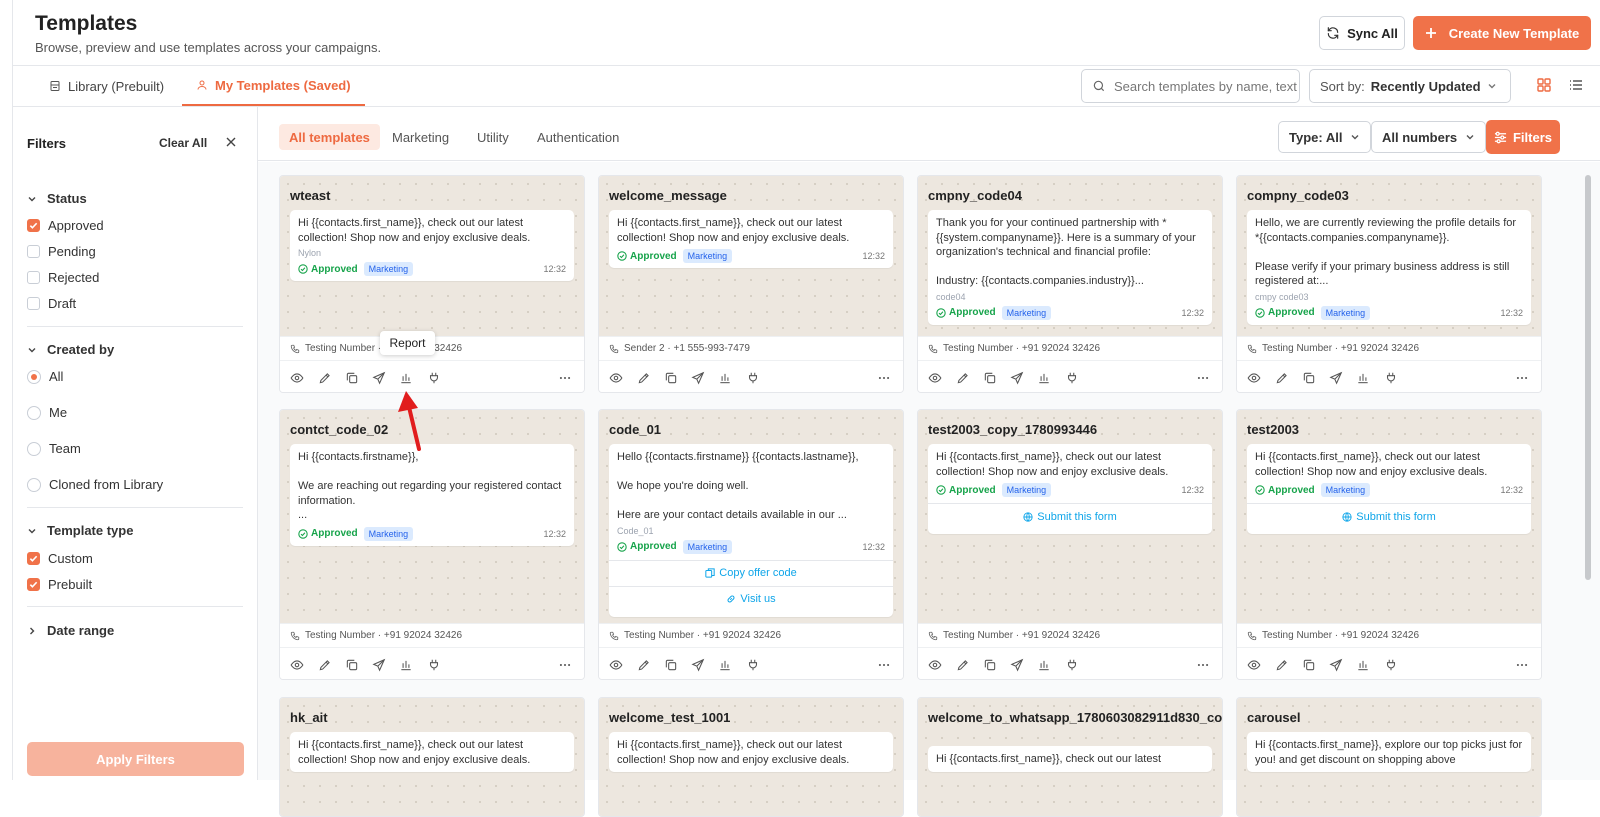 The width and height of the screenshot is (1600, 817). What do you see at coordinates (1523, 137) in the screenshot?
I see `filters-button: Filters` at bounding box center [1523, 137].